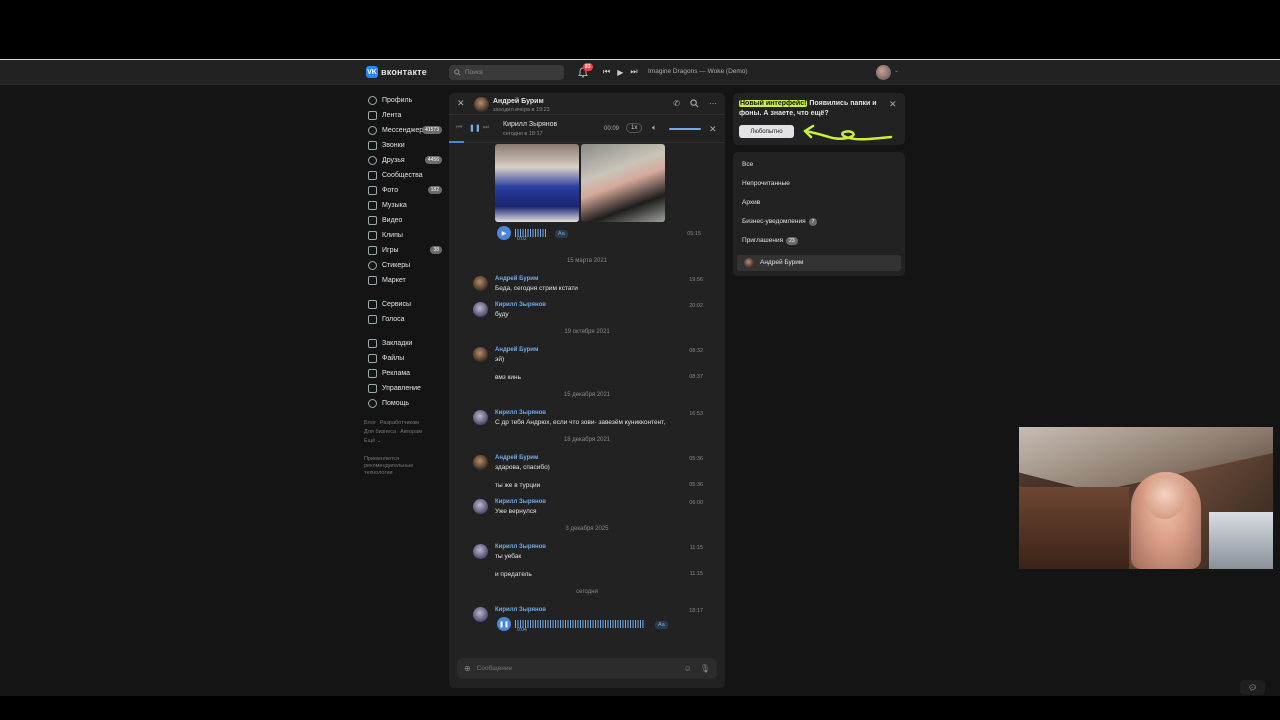  What do you see at coordinates (405, 388) in the screenshot?
I see `sidebar-item-management: Управление` at bounding box center [405, 388].